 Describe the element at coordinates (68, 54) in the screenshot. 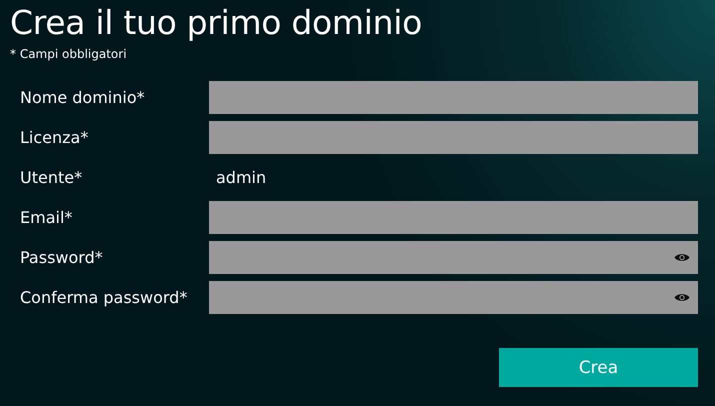

I see `required-note: * Campi obbligatori` at that location.